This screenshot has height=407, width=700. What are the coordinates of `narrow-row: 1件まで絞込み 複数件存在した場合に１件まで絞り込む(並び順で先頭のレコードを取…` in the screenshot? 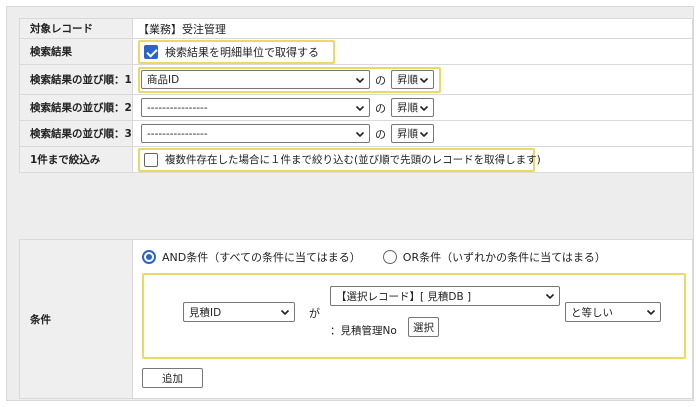 It's located at (356, 159).